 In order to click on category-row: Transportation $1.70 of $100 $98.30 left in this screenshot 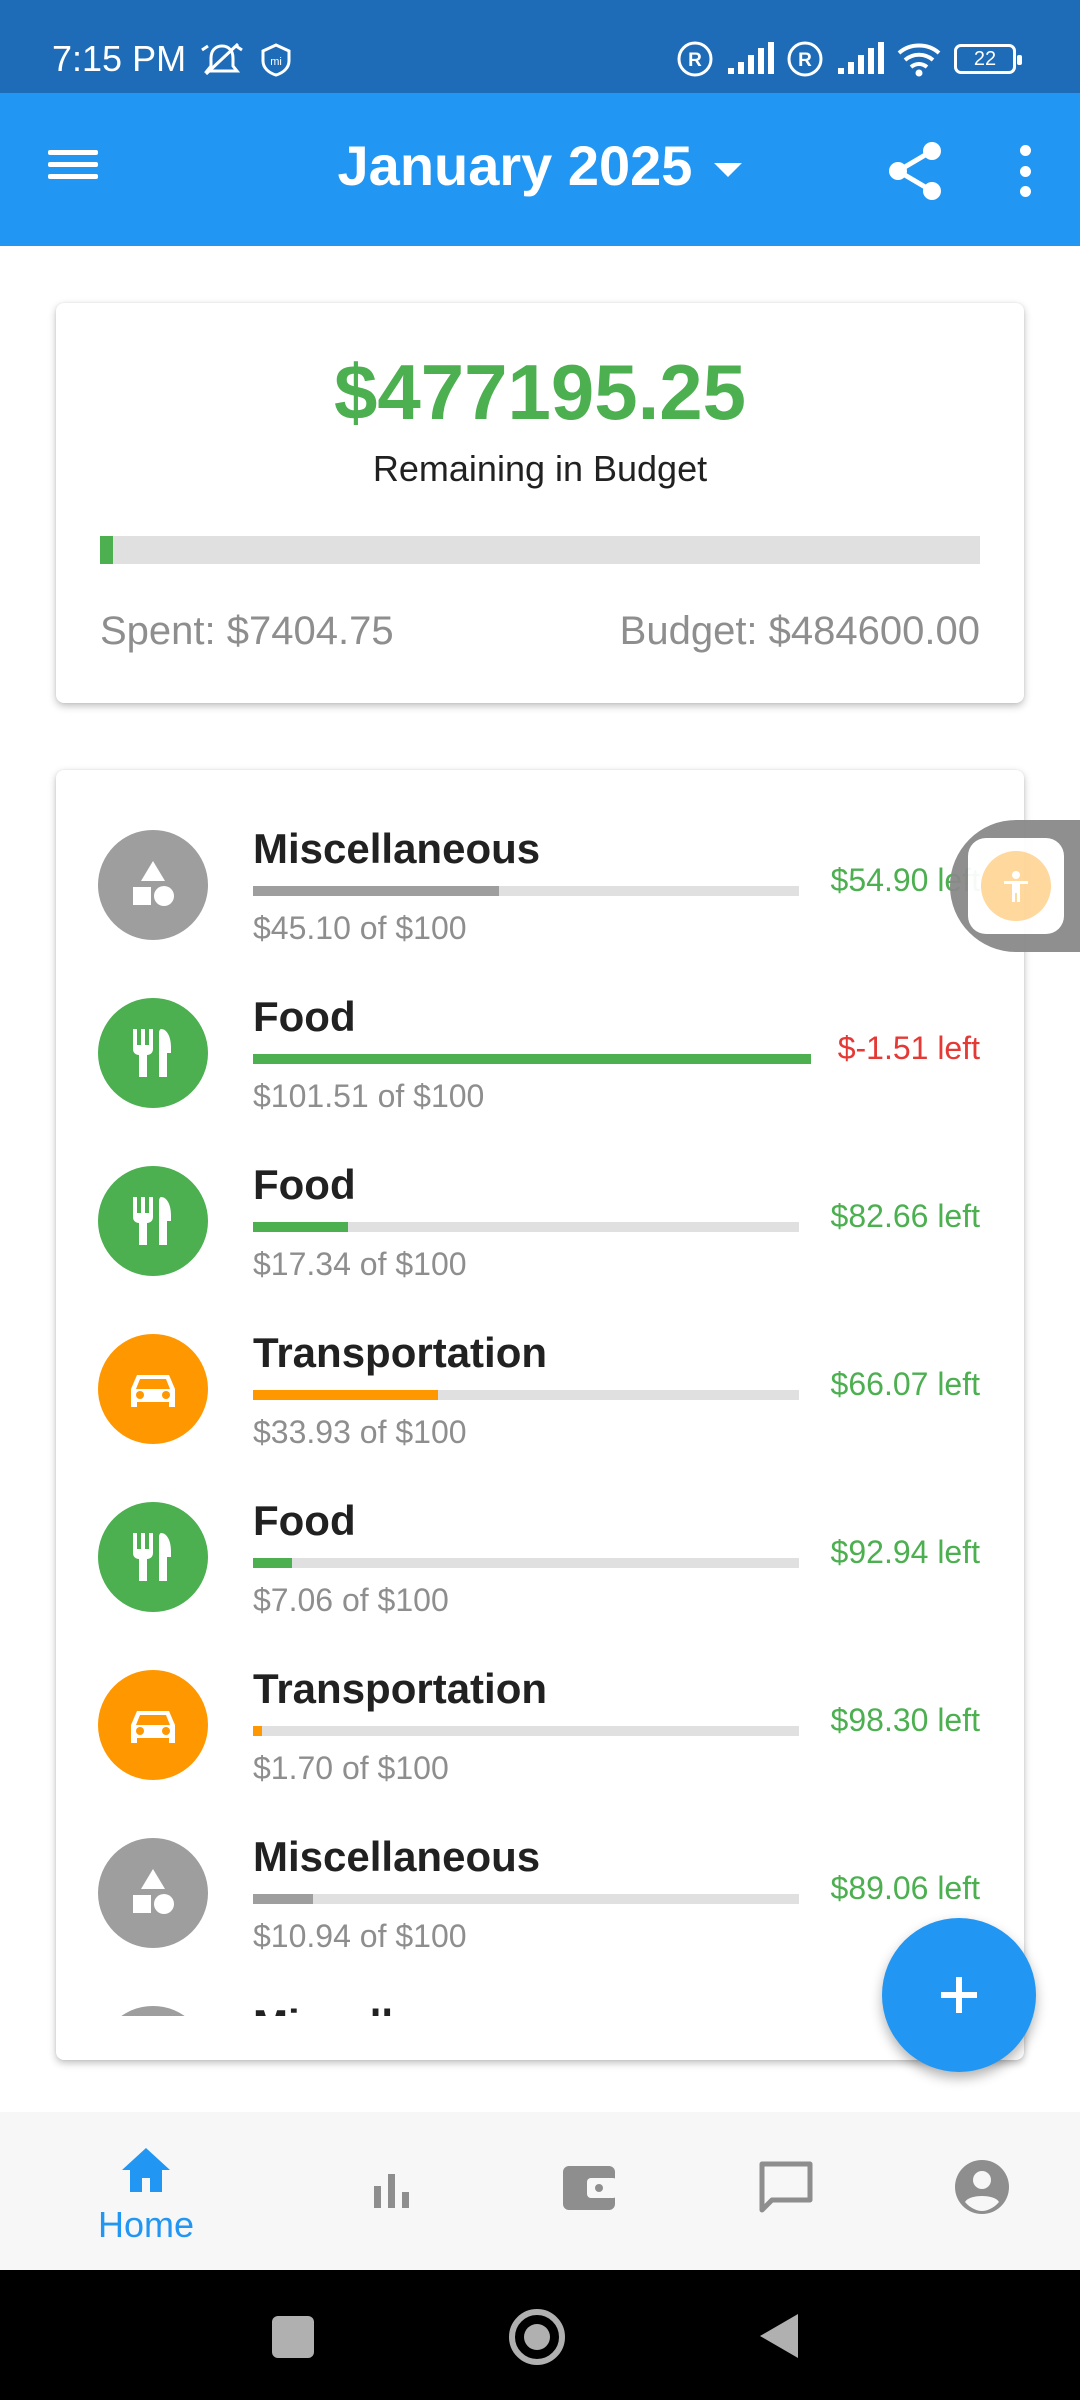, I will do `click(540, 1698)`.